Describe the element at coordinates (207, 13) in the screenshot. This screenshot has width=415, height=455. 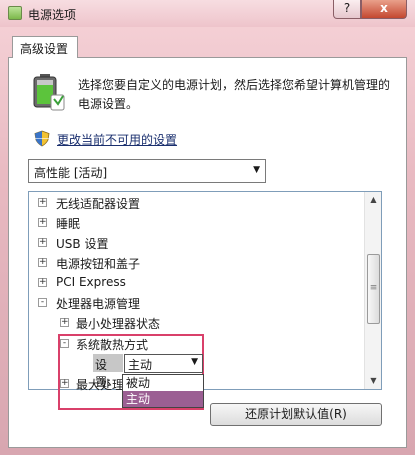
I see `title-bar: 电源选项 ? x` at that location.